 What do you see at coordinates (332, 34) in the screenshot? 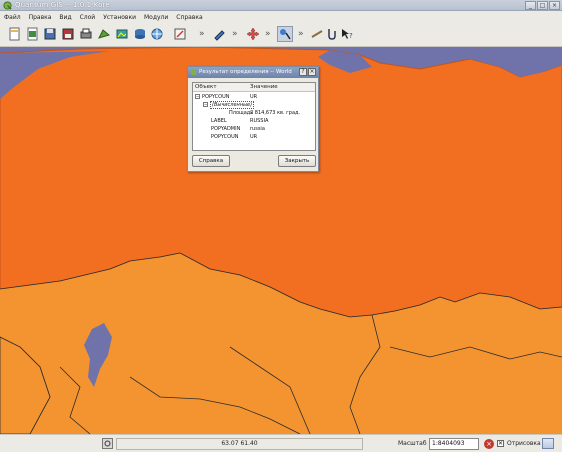
I see `map-tips-icon` at bounding box center [332, 34].